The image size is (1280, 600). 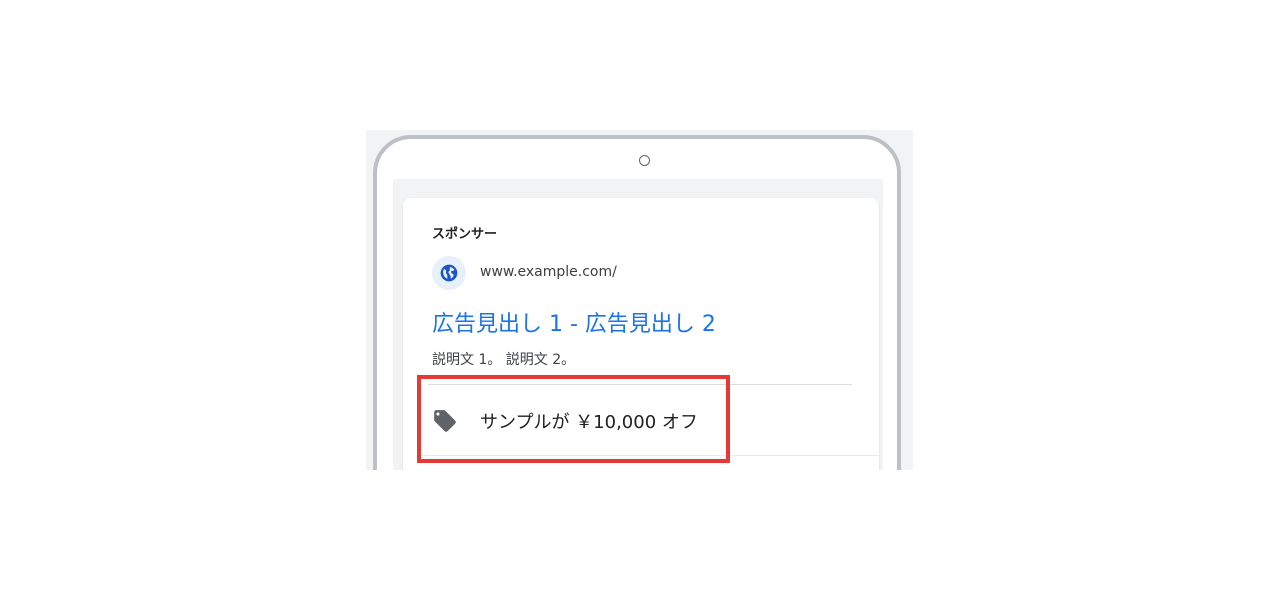 I want to click on display-url: www.example.com/, so click(x=548, y=272).